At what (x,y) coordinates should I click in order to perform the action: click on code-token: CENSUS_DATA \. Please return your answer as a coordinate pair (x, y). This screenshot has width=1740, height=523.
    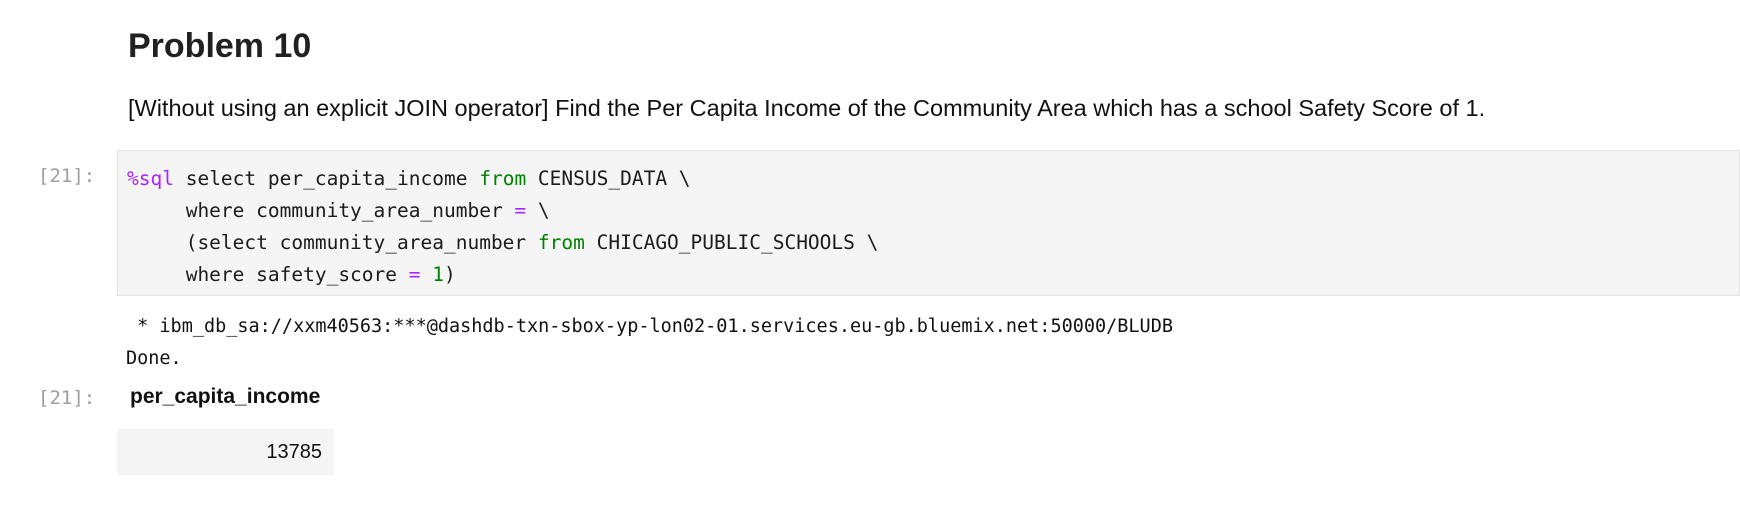
    Looking at the image, I should click on (608, 178).